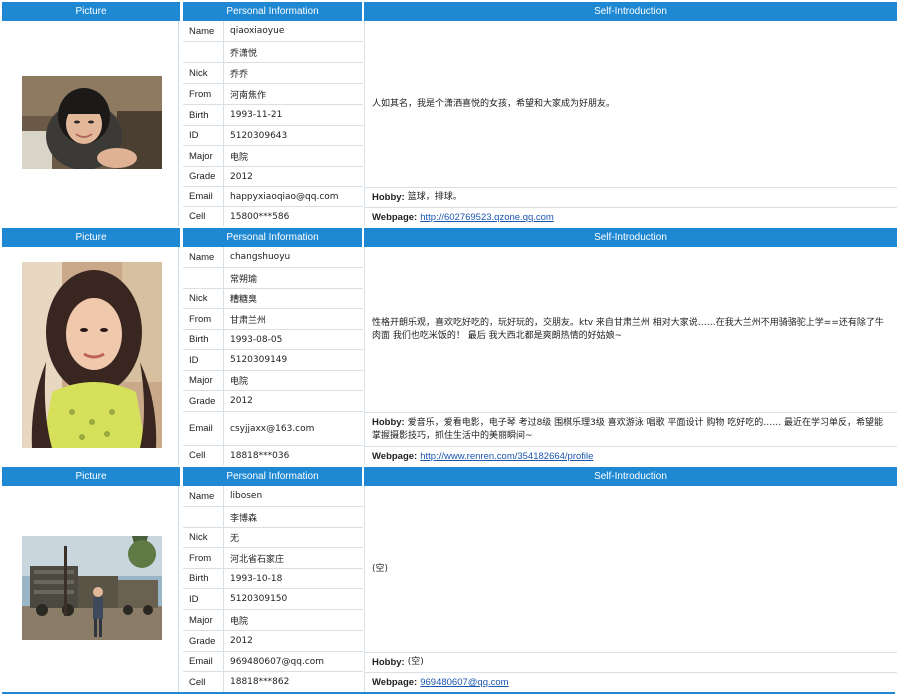 This screenshot has width=899, height=695. What do you see at coordinates (257, 31) in the screenshot?
I see `value-name-en: qiaoxiaoyue` at bounding box center [257, 31].